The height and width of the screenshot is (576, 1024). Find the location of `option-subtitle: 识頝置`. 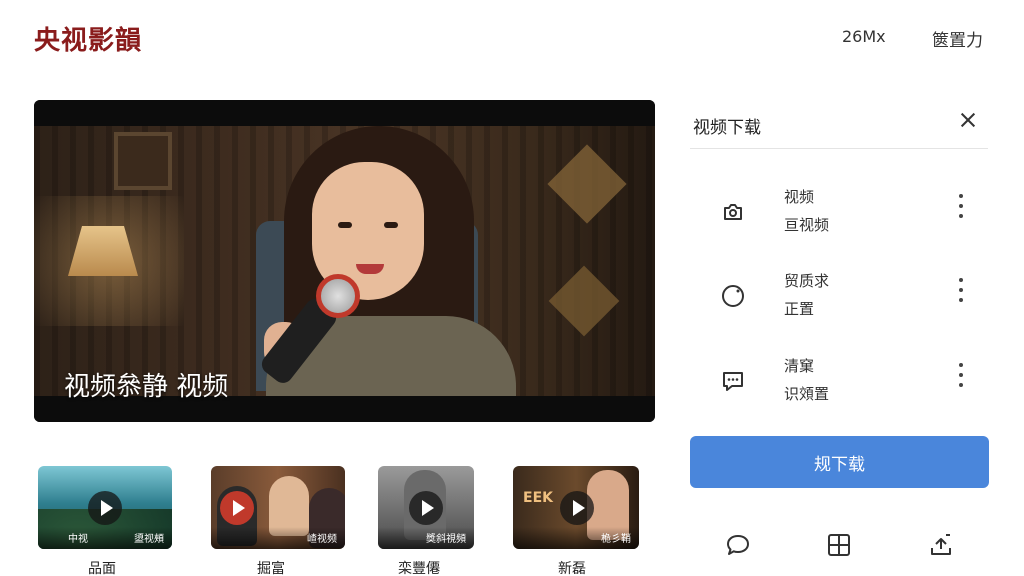

option-subtitle: 识頝置 is located at coordinates (807, 394).